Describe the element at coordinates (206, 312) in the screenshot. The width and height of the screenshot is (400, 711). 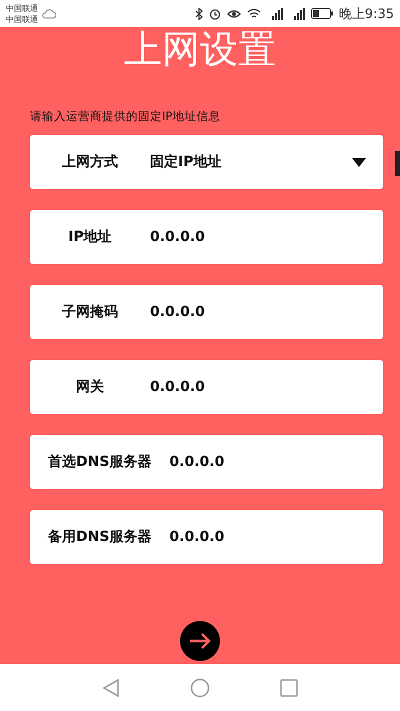
I see `input-field: 子网掩码 0.0.0.0` at that location.